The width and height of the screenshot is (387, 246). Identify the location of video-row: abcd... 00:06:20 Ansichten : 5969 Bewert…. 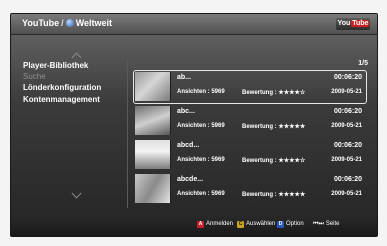
(250, 155).